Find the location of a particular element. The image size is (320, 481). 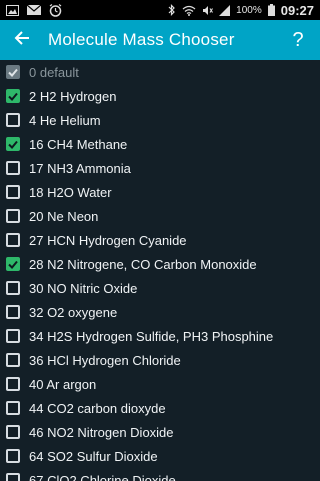

list-item: 0 default is located at coordinates (160, 72).